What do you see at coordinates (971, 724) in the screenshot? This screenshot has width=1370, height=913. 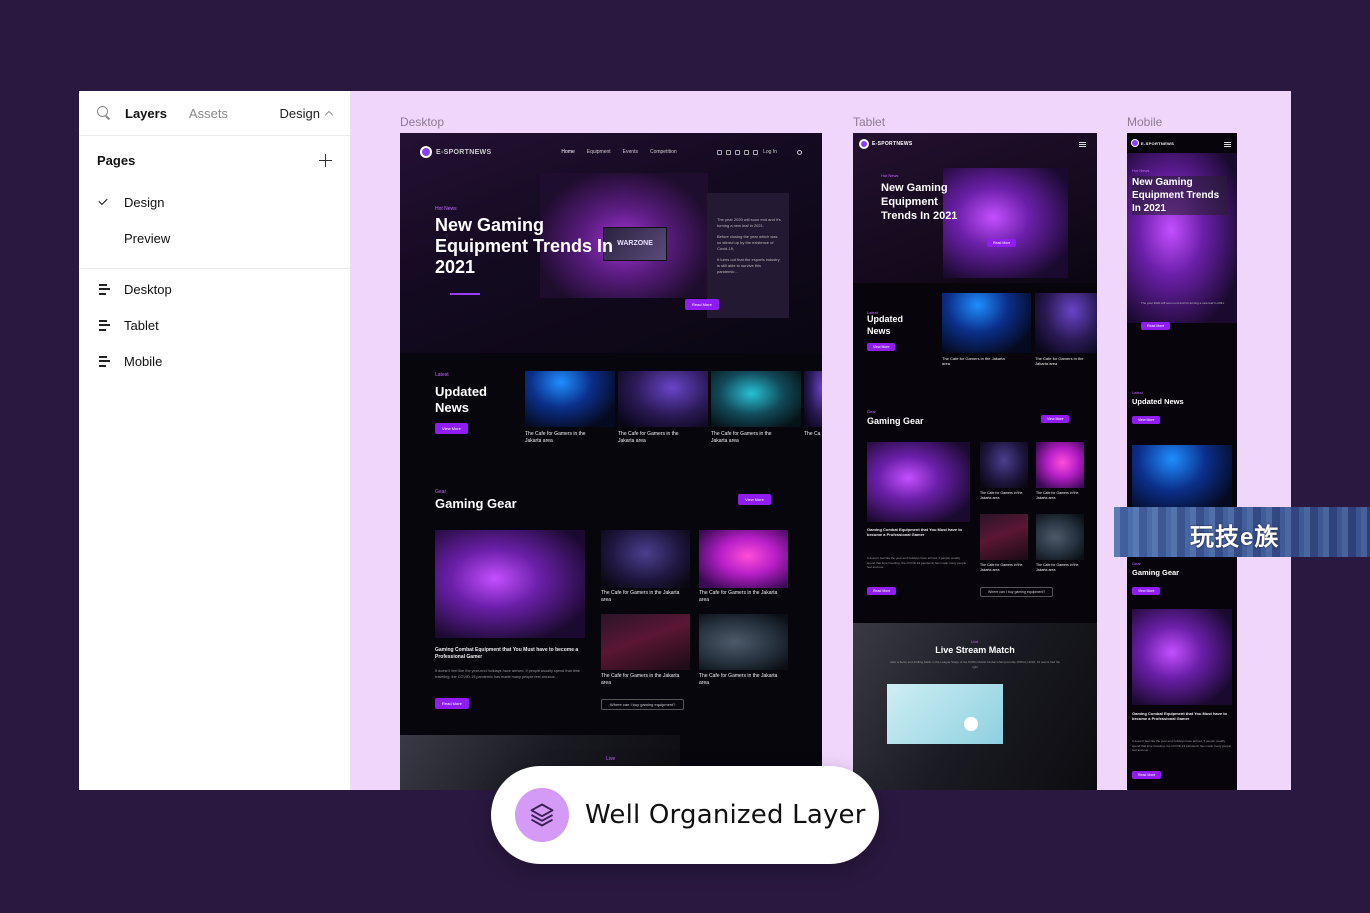 I see `play-icon` at bounding box center [971, 724].